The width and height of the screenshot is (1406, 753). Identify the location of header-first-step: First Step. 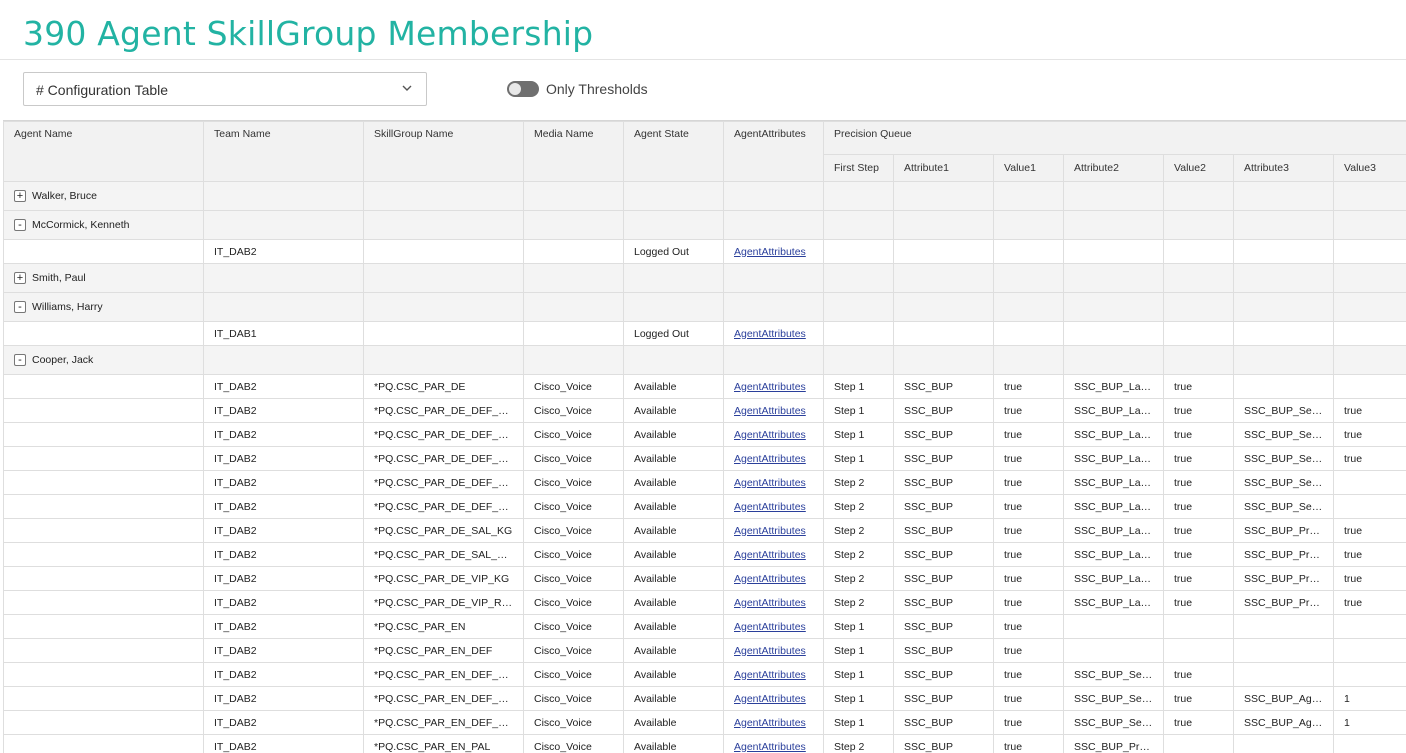
(859, 168).